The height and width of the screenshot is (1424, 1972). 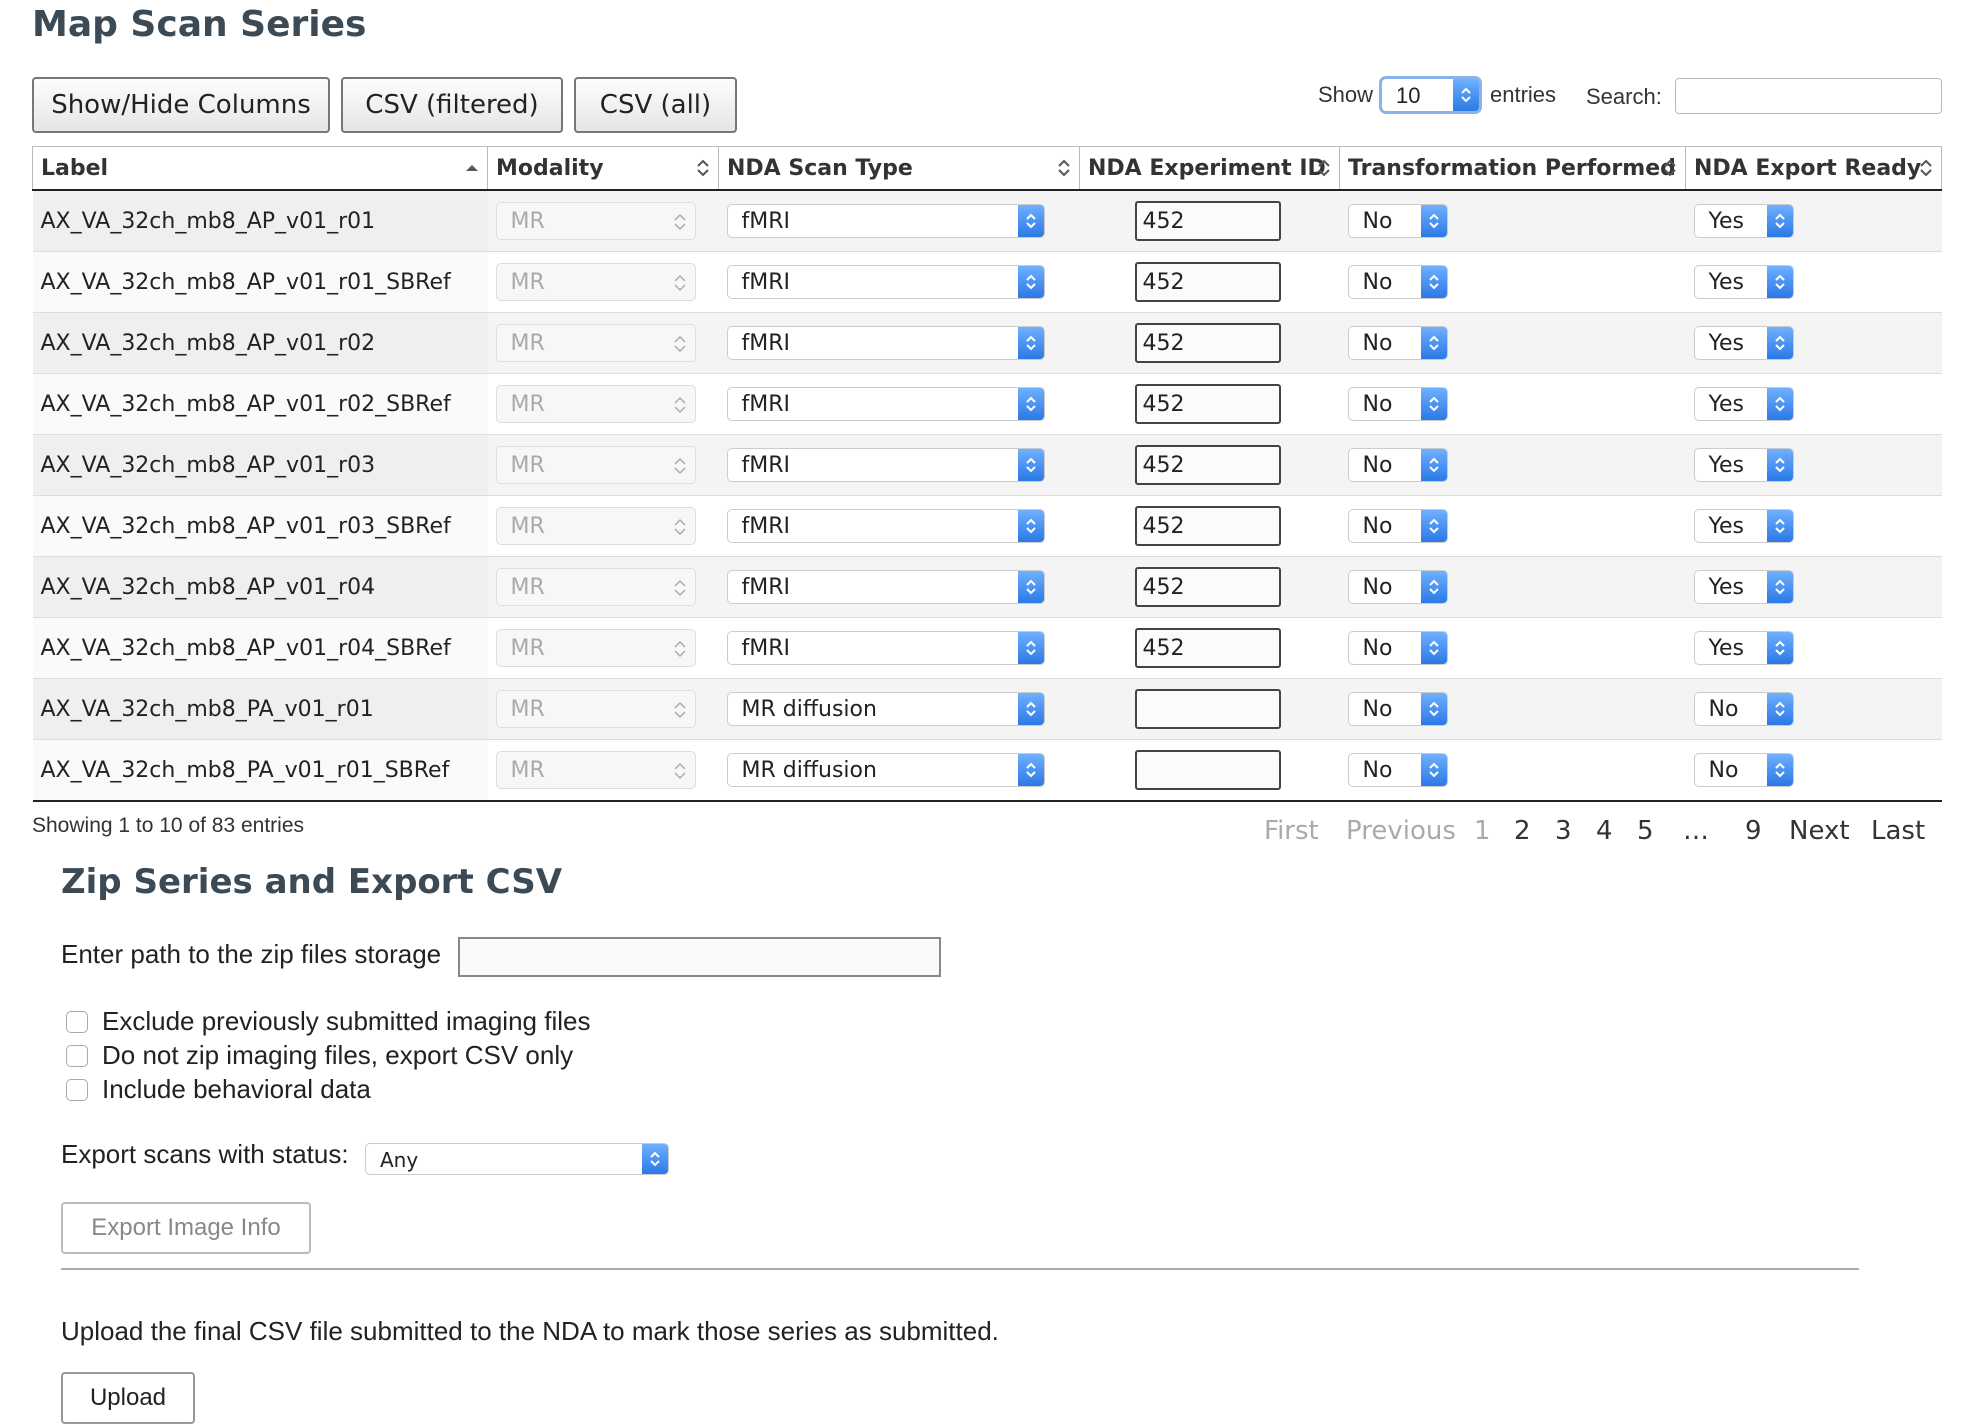 What do you see at coordinates (1523, 94) in the screenshot?
I see `entries-label: entries` at bounding box center [1523, 94].